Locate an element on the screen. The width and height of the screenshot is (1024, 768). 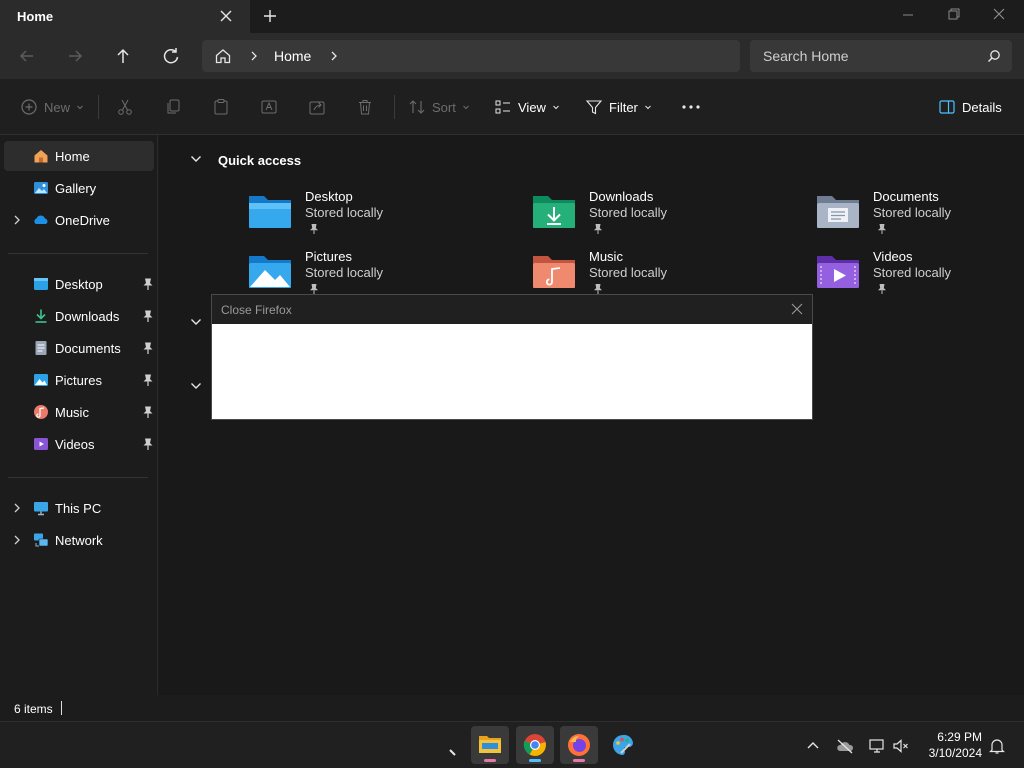
trash-icon is located at coordinates (365, 107).